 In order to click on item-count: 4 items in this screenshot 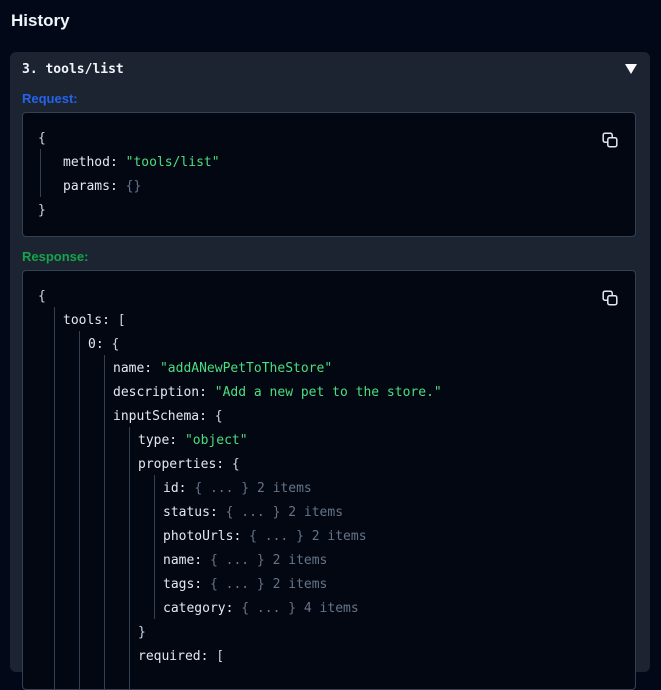, I will do `click(331, 608)`.